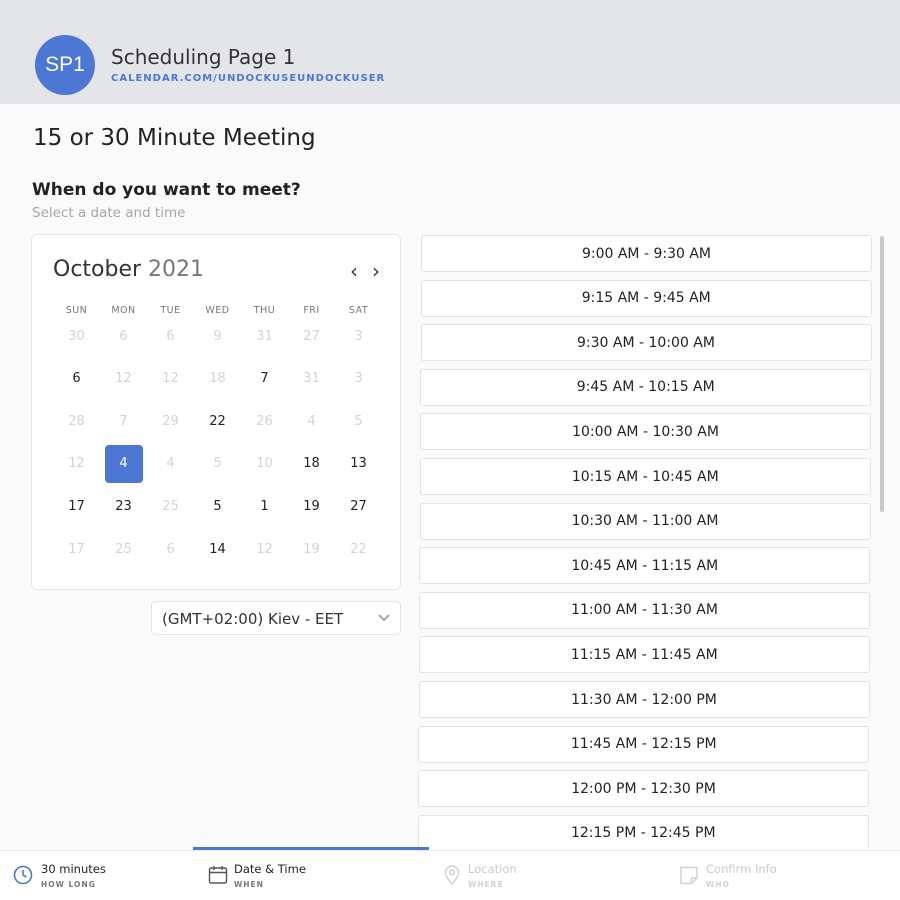 The width and height of the screenshot is (900, 900). Describe the element at coordinates (384, 617) in the screenshot. I see `chevron-down-icon` at that location.